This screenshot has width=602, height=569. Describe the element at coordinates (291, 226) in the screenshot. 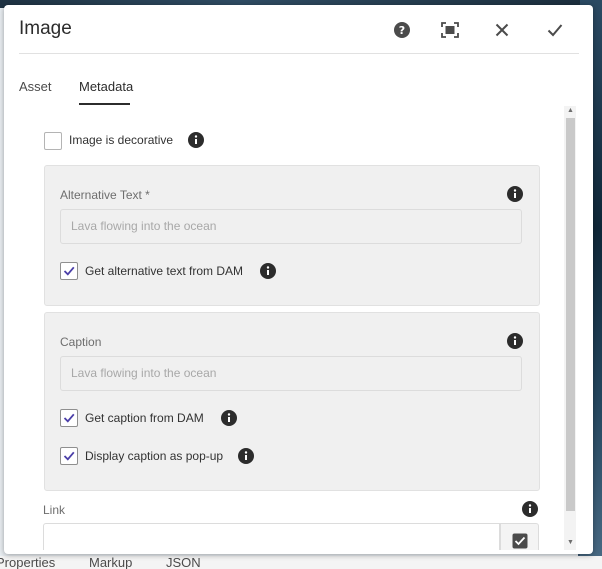

I see `alt-text-input: Lava flowing into the ocean` at that location.